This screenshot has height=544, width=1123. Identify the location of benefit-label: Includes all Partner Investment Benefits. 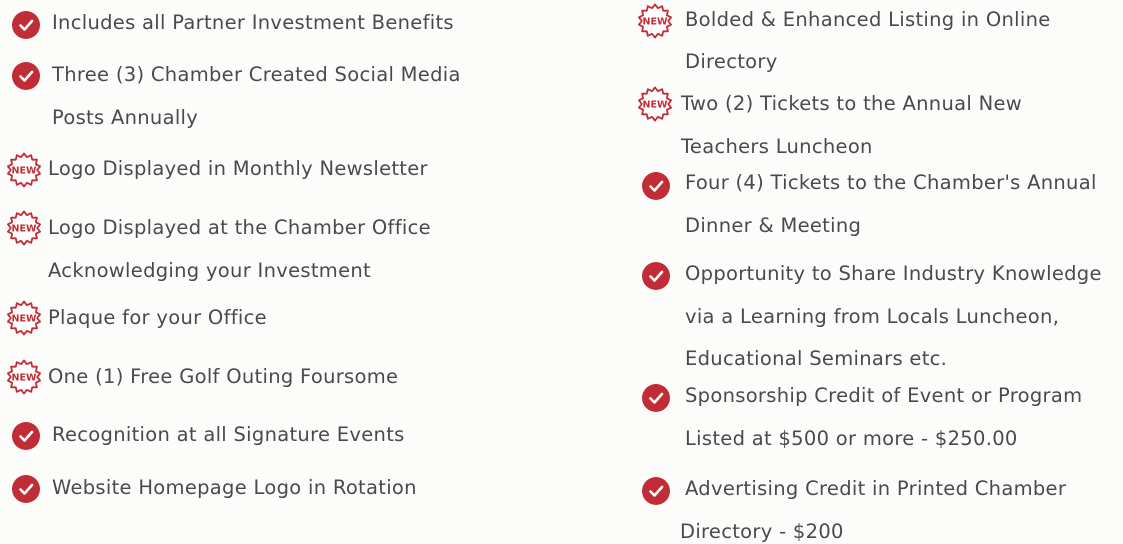
(253, 22).